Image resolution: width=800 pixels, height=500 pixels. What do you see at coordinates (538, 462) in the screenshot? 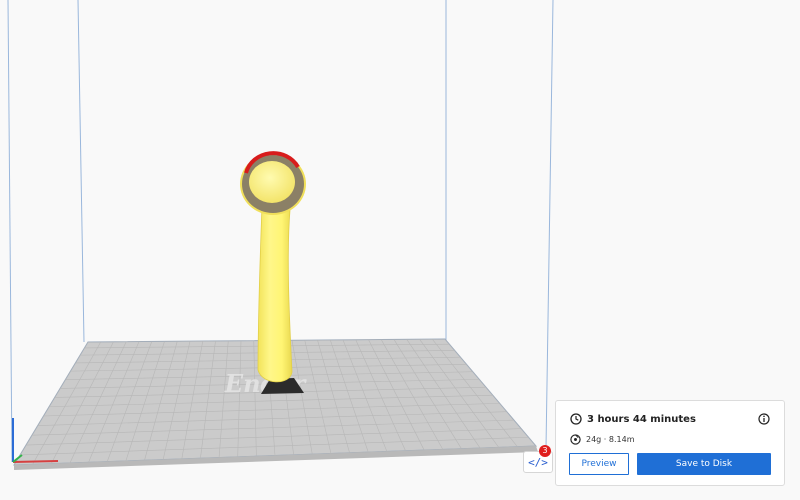
I see `code-icon: </>` at bounding box center [538, 462].